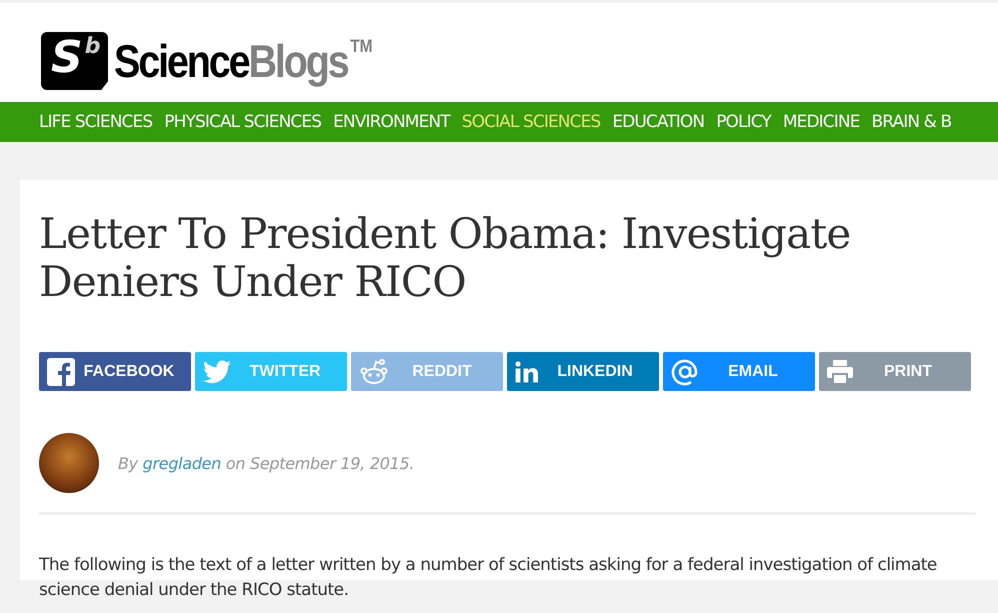 This screenshot has height=613, width=998. What do you see at coordinates (115, 371) in the screenshot?
I see `share-button: FACEBOOK` at bounding box center [115, 371].